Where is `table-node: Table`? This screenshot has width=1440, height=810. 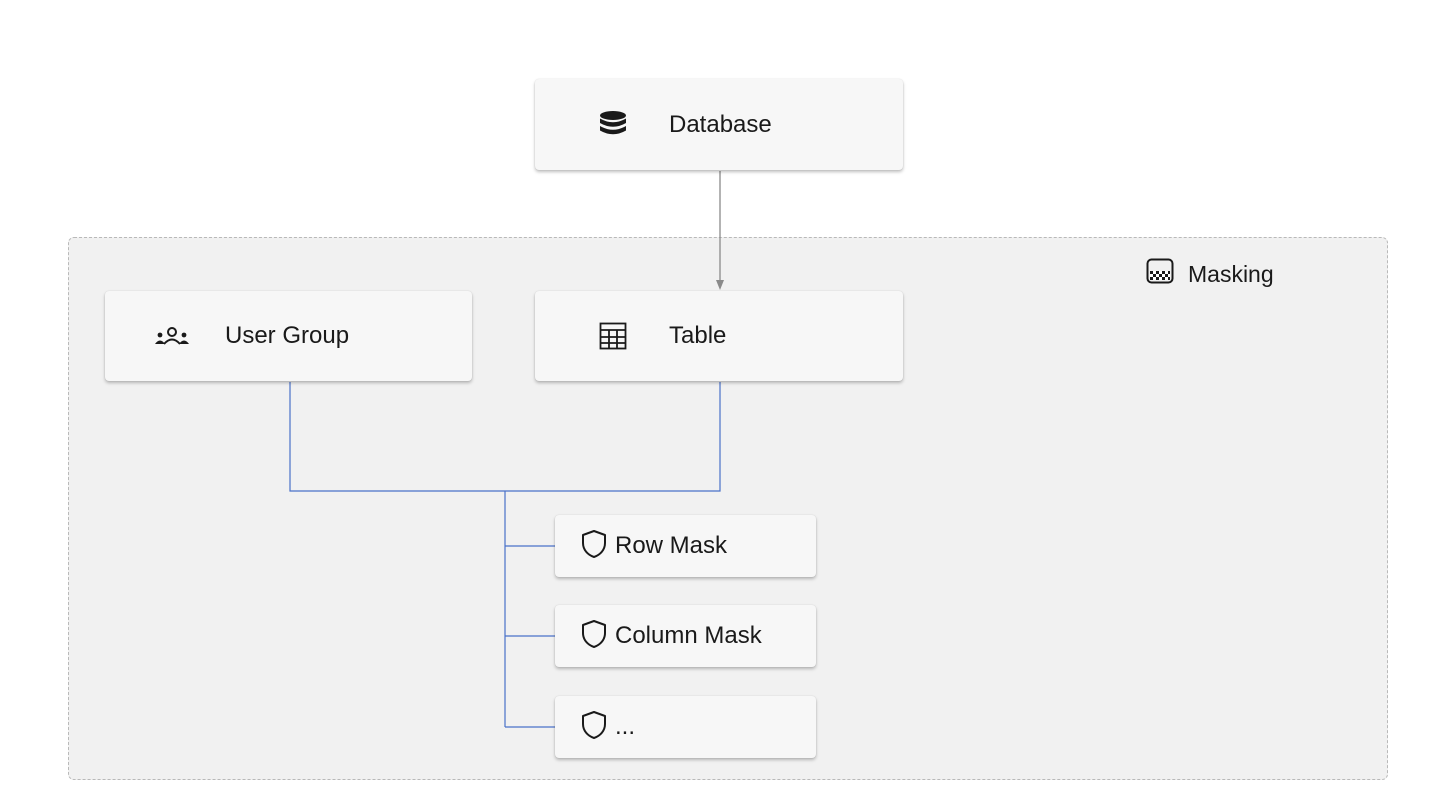 table-node: Table is located at coordinates (719, 336).